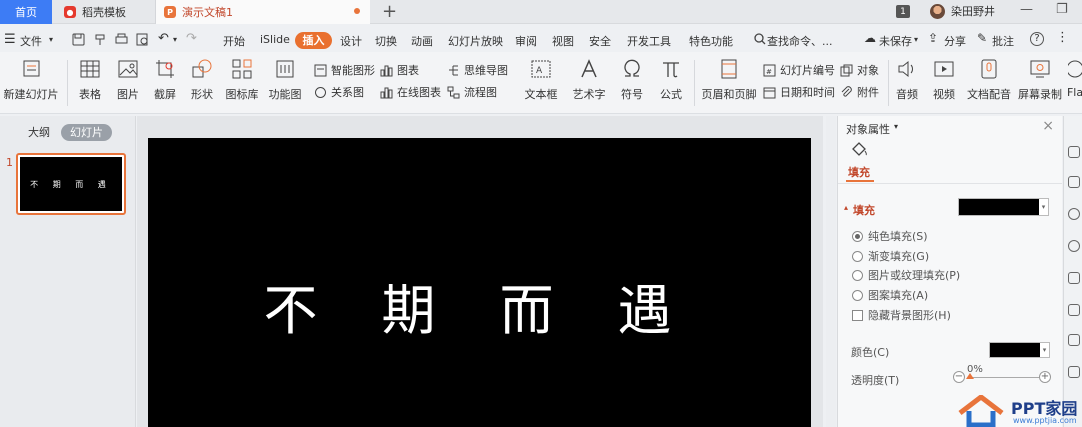 Image resolution: width=1082 pixels, height=427 pixels. I want to click on slide-number-button: # 幻灯片编号, so click(799, 70).